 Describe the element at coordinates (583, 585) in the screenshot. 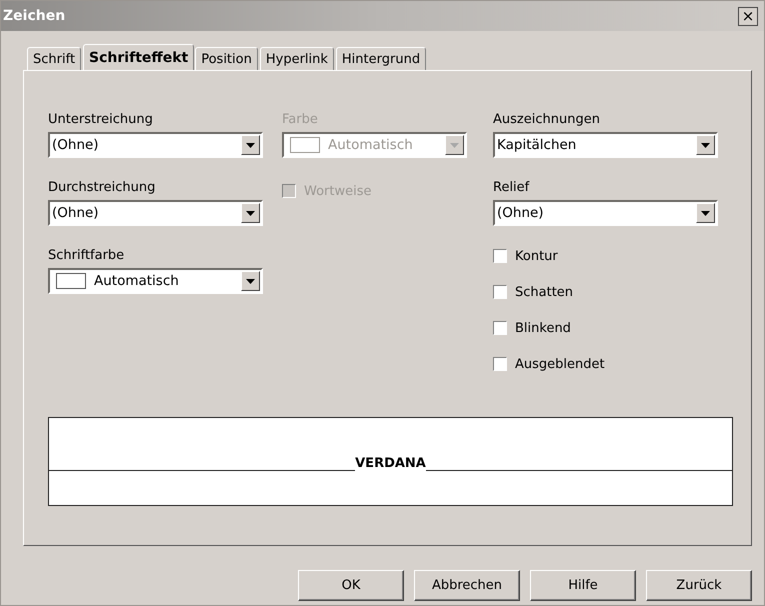

I see `dialog-button: Hilfe` at that location.